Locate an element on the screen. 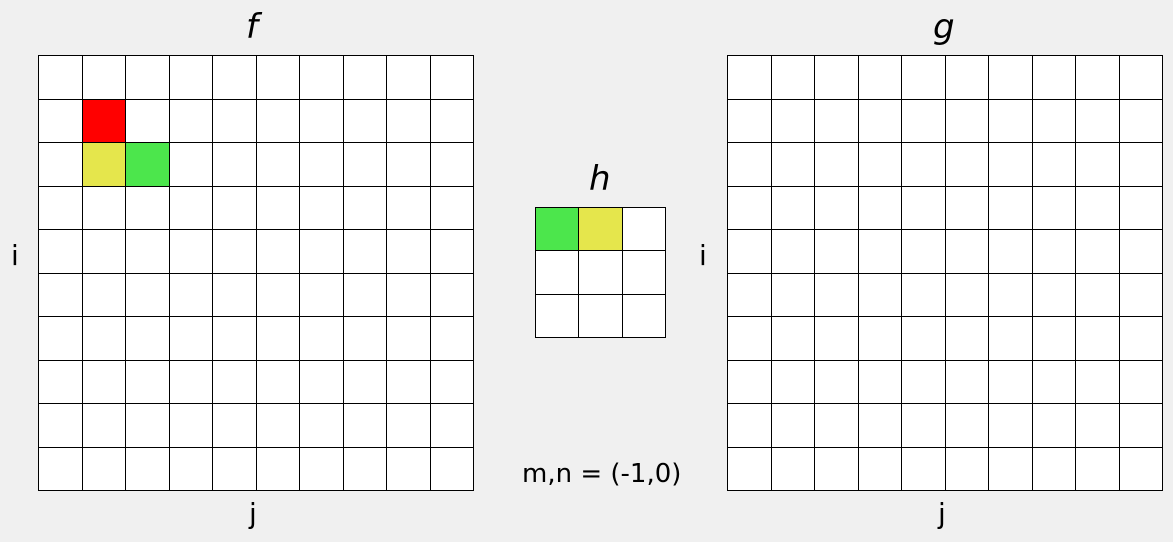 The width and height of the screenshot is (1173, 542). g-col-label: j is located at coordinates (942, 513).